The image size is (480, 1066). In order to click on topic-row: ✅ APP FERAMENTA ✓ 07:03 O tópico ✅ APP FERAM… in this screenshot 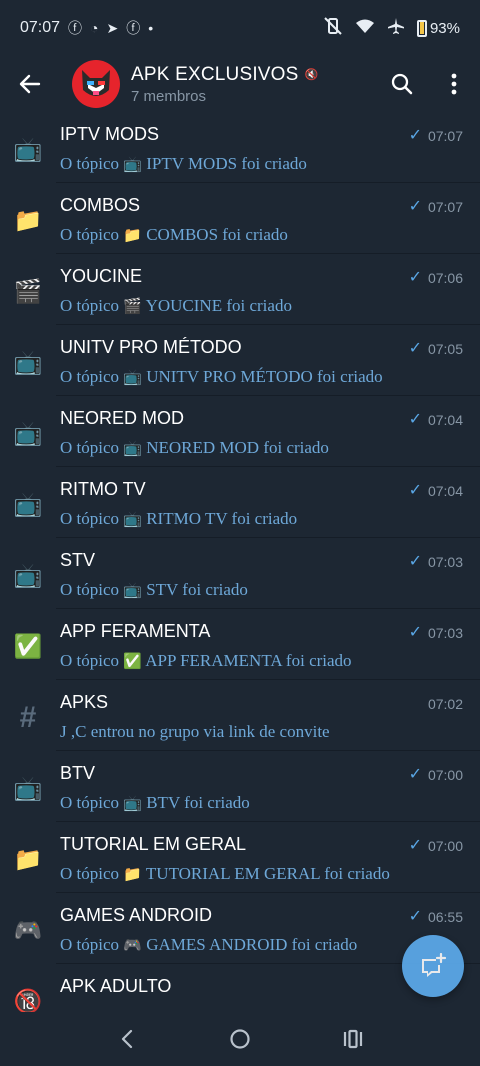, I will do `click(240, 644)`.